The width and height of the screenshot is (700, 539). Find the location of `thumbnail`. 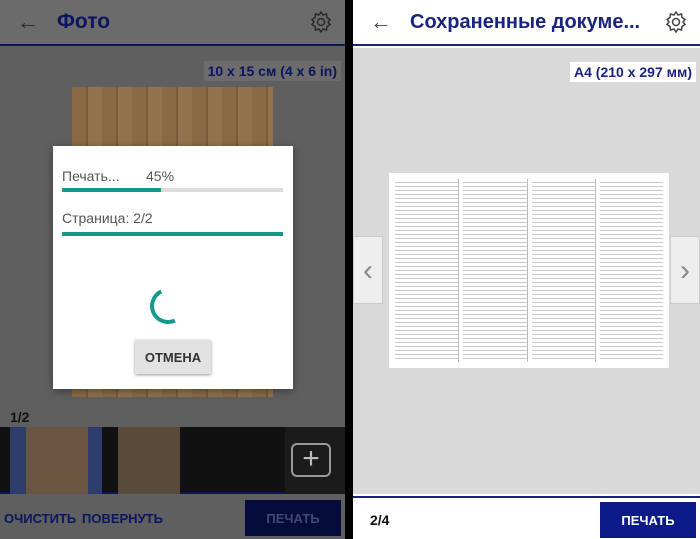

thumbnail is located at coordinates (149, 460).